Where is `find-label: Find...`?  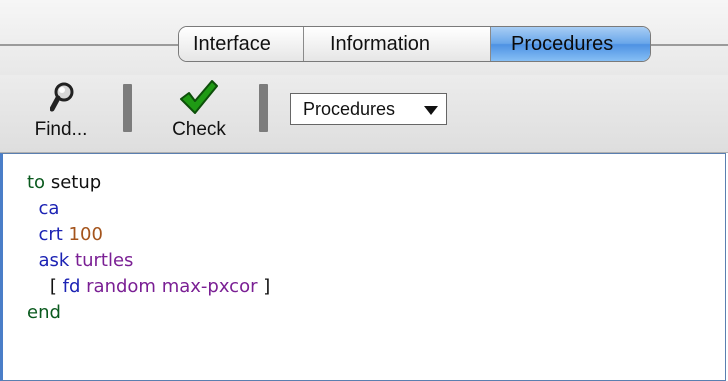 find-label: Find... is located at coordinates (61, 129).